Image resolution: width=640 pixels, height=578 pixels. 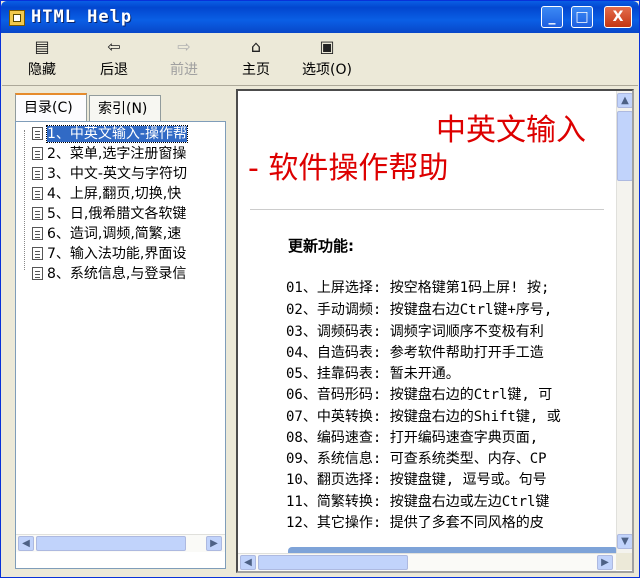 What do you see at coordinates (114, 234) in the screenshot?
I see `tree-item-label: 6、造词,调频,简繁,速` at bounding box center [114, 234].